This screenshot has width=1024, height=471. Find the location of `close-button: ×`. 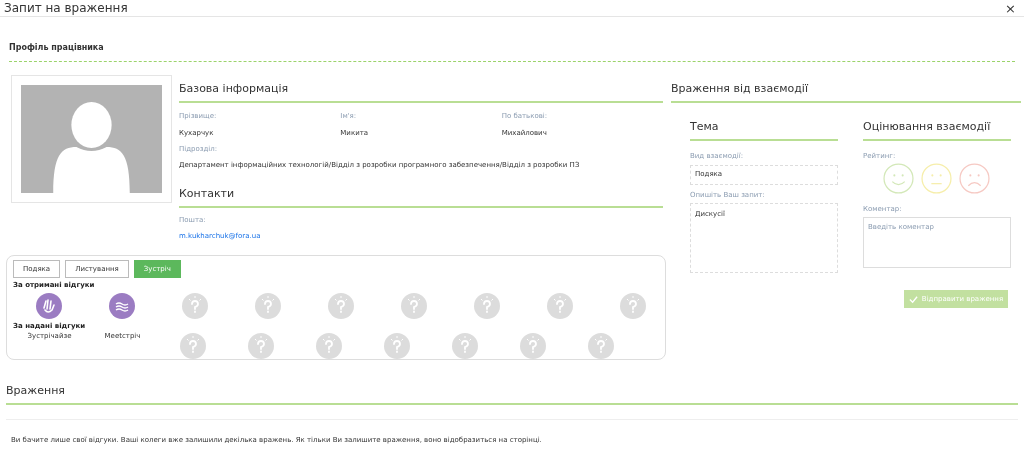

close-button: × is located at coordinates (1010, 8).